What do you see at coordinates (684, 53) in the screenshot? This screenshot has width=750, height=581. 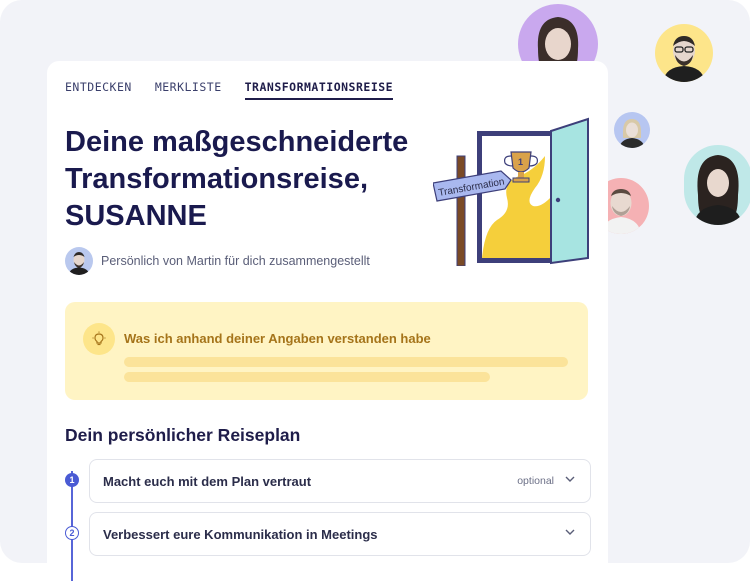 I see `avatar-man-yellow` at bounding box center [684, 53].